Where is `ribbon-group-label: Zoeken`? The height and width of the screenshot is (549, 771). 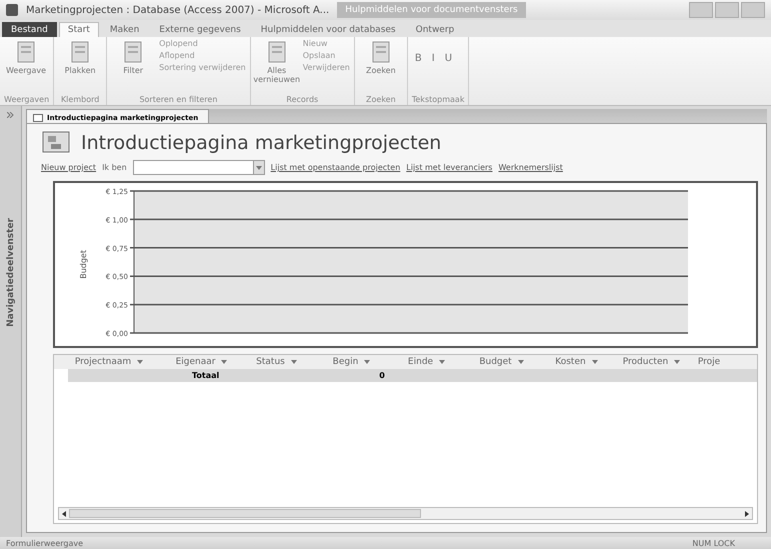
ribbon-group-label: Zoeken is located at coordinates (381, 99).